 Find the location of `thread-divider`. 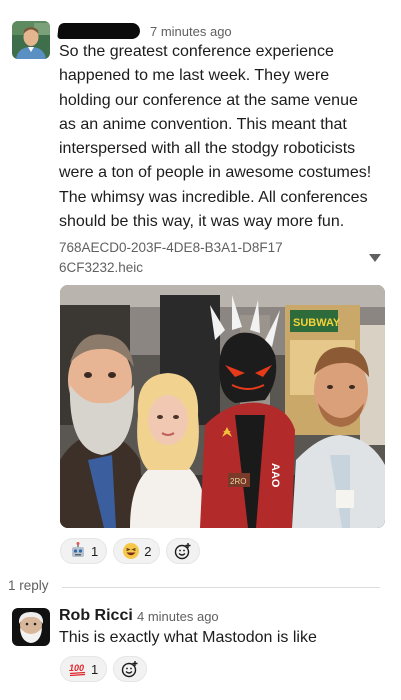

thread-divider is located at coordinates (221, 587).